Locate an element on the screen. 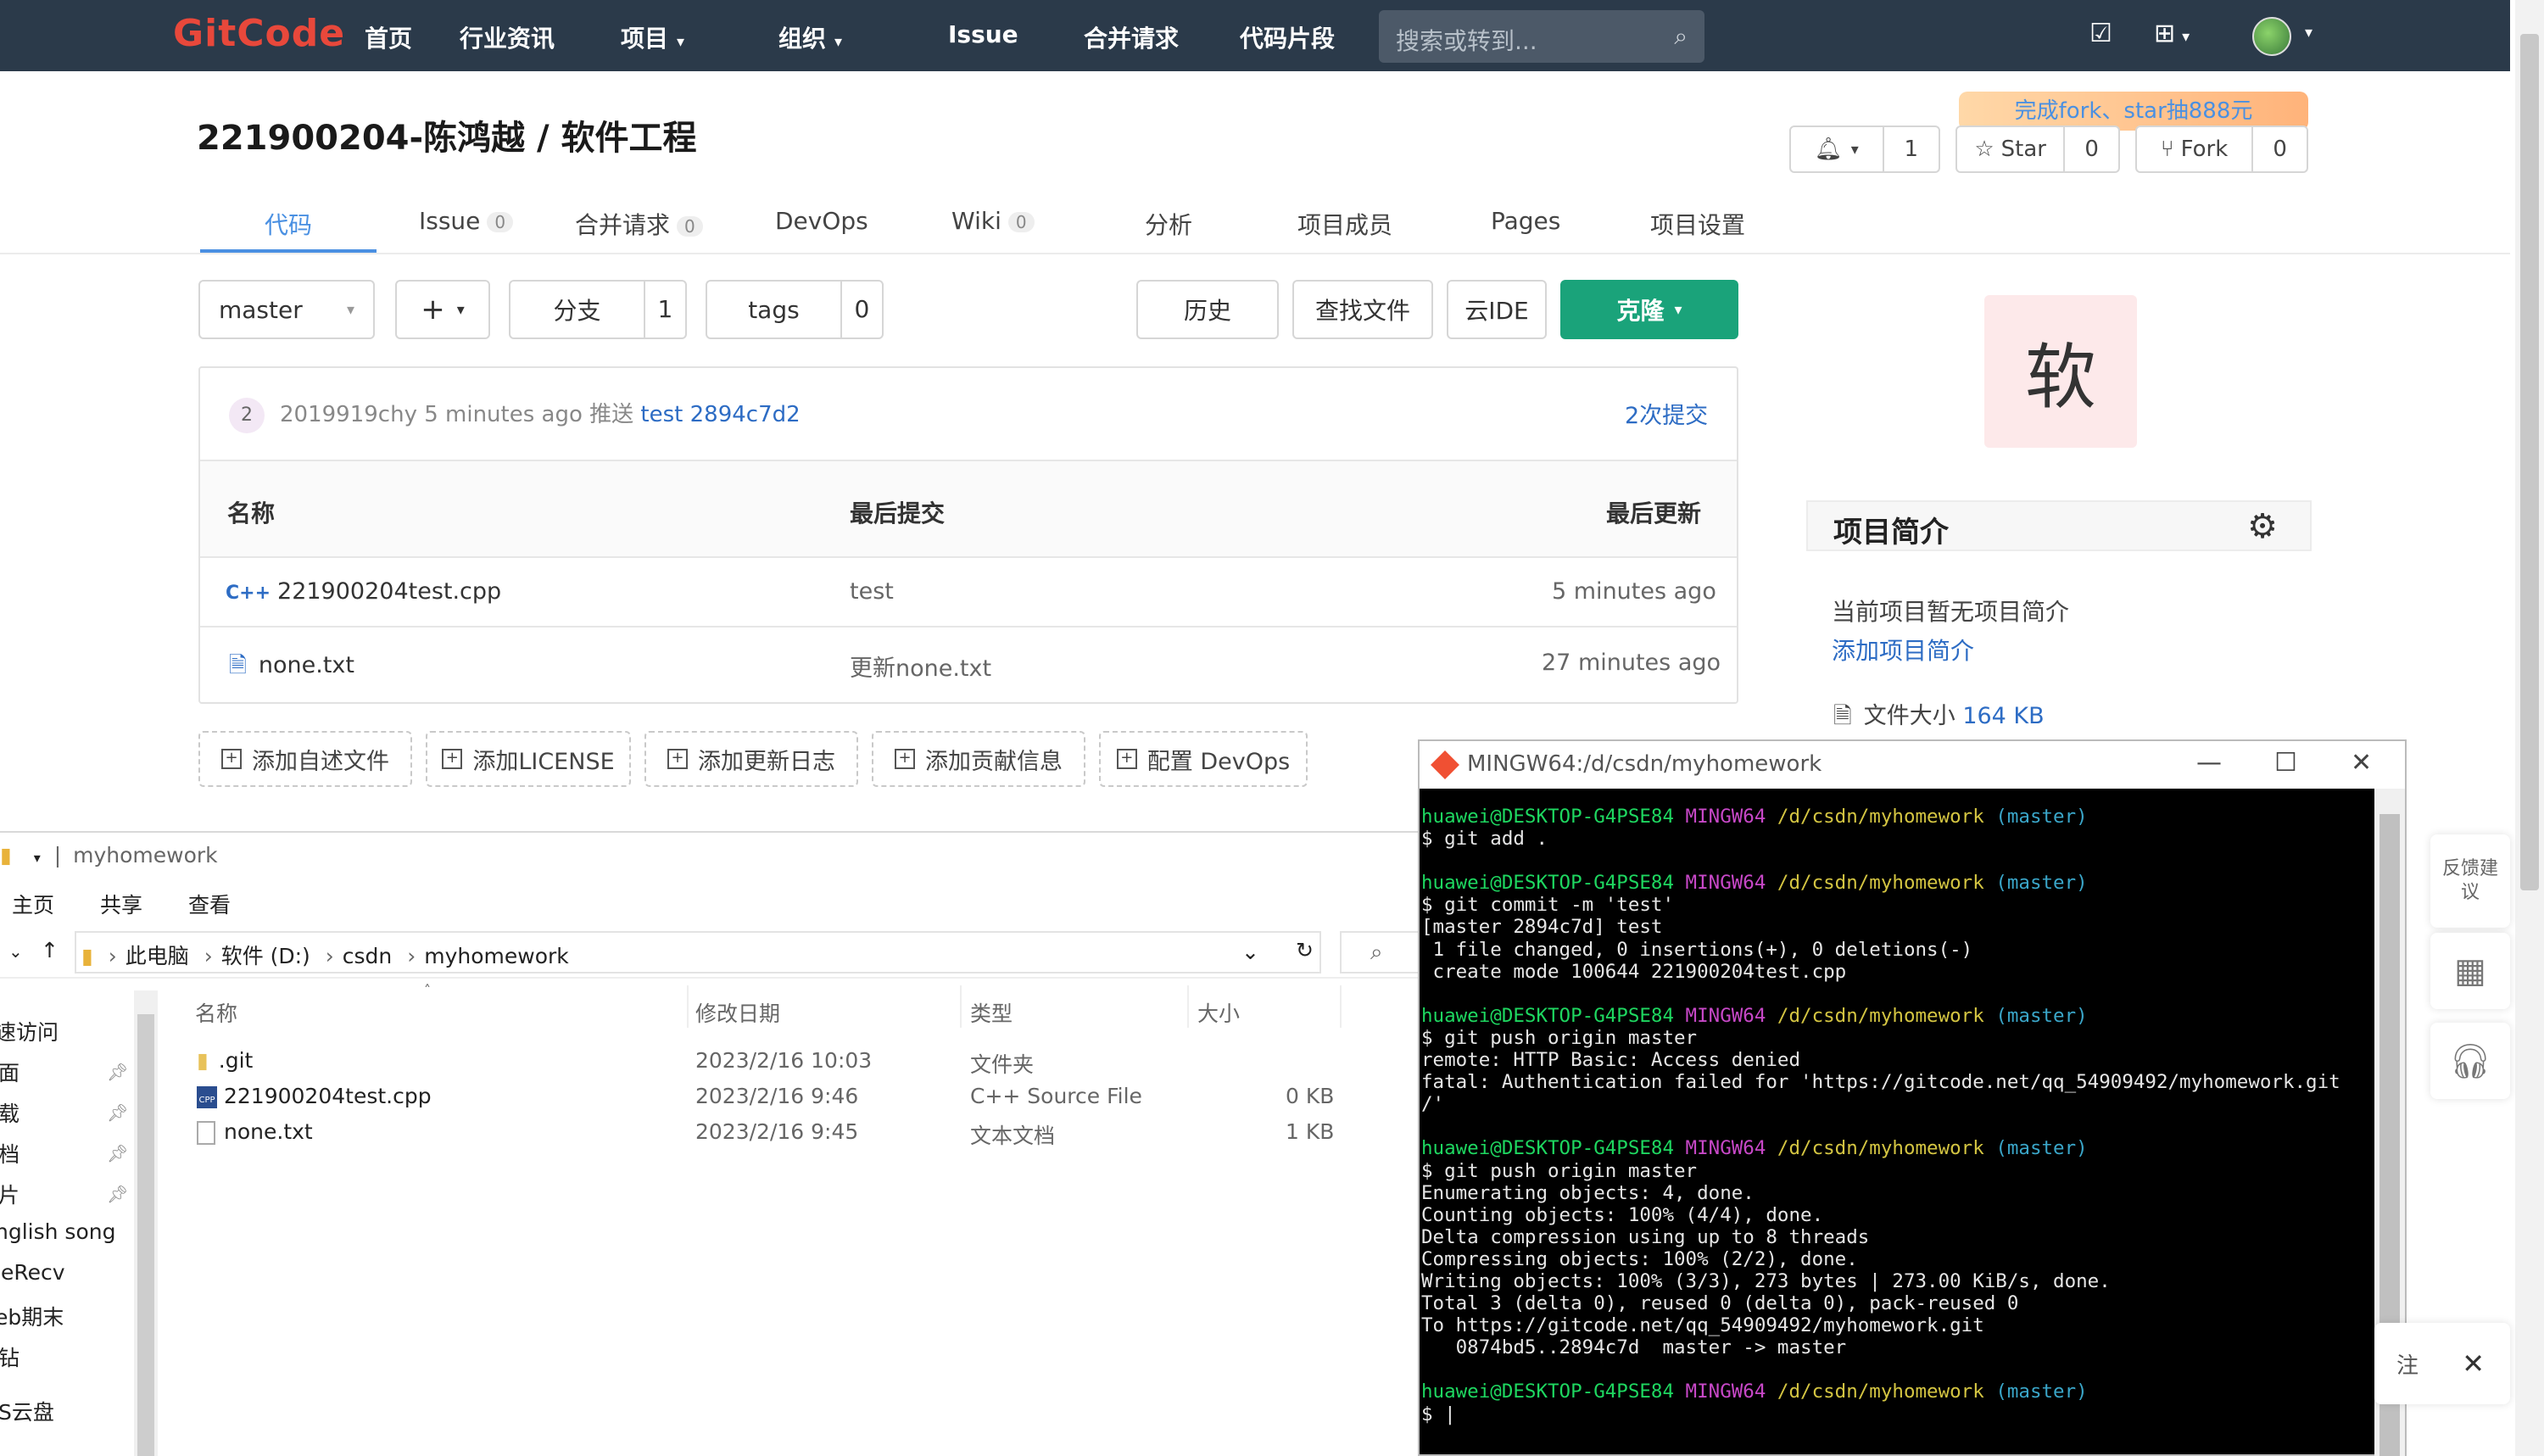  tab-code: 代码 is located at coordinates (289, 224).